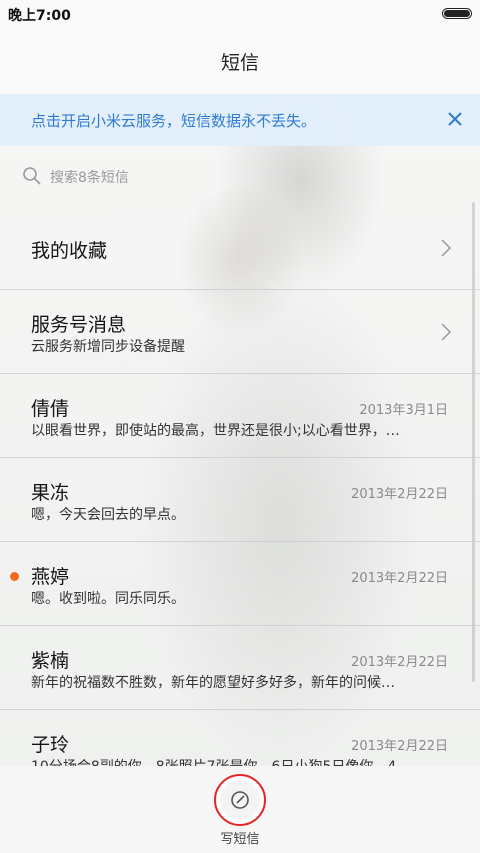 The image size is (480, 853). I want to click on message-preview: 嗯，今天会回去的早点。, so click(108, 515).